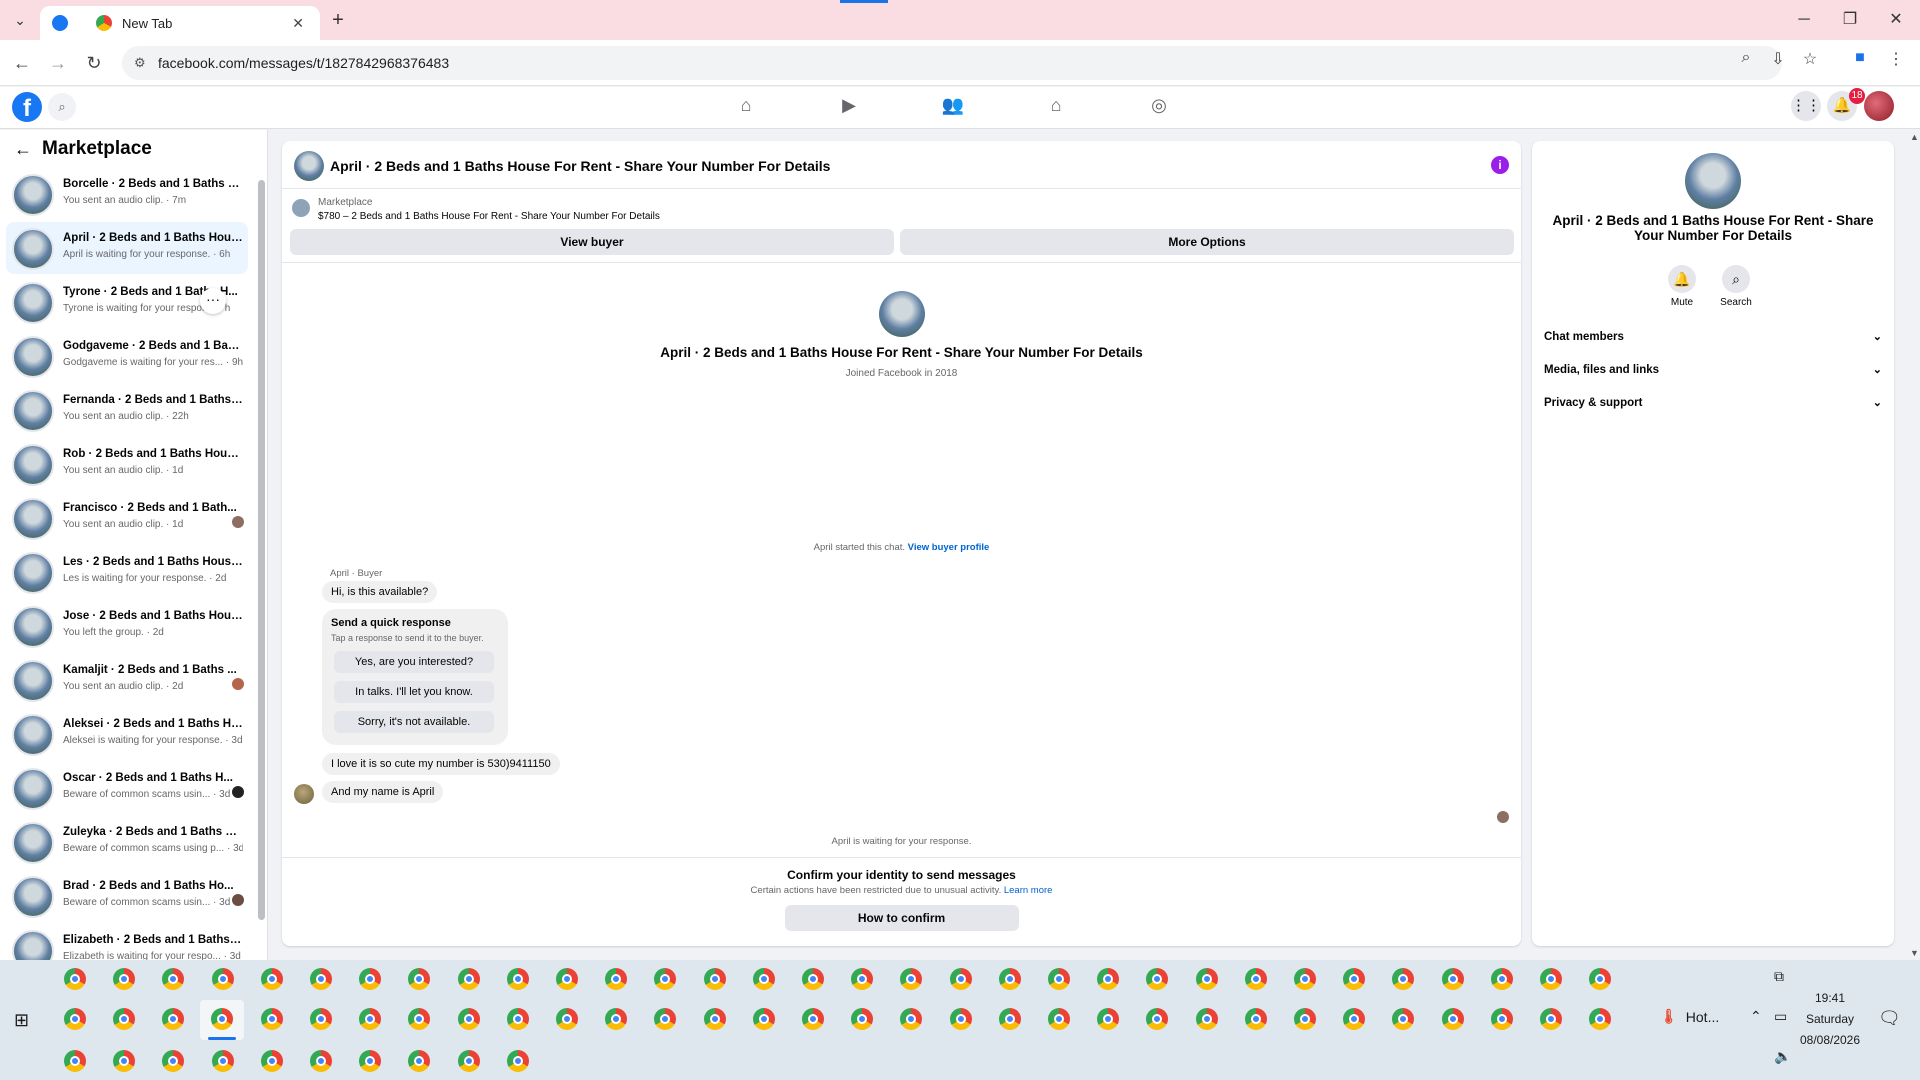 Image resolution: width=1920 pixels, height=1080 pixels. I want to click on tab-search-chevron-icon: ⌄, so click(20, 20).